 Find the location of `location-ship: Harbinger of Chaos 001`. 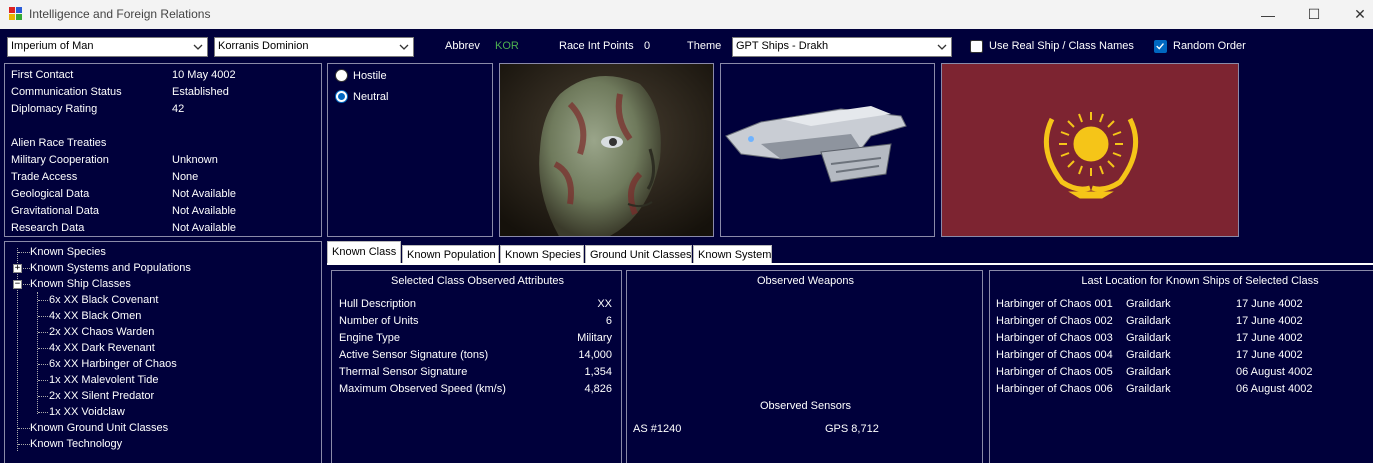

location-ship: Harbinger of Chaos 001 is located at coordinates (1054, 304).